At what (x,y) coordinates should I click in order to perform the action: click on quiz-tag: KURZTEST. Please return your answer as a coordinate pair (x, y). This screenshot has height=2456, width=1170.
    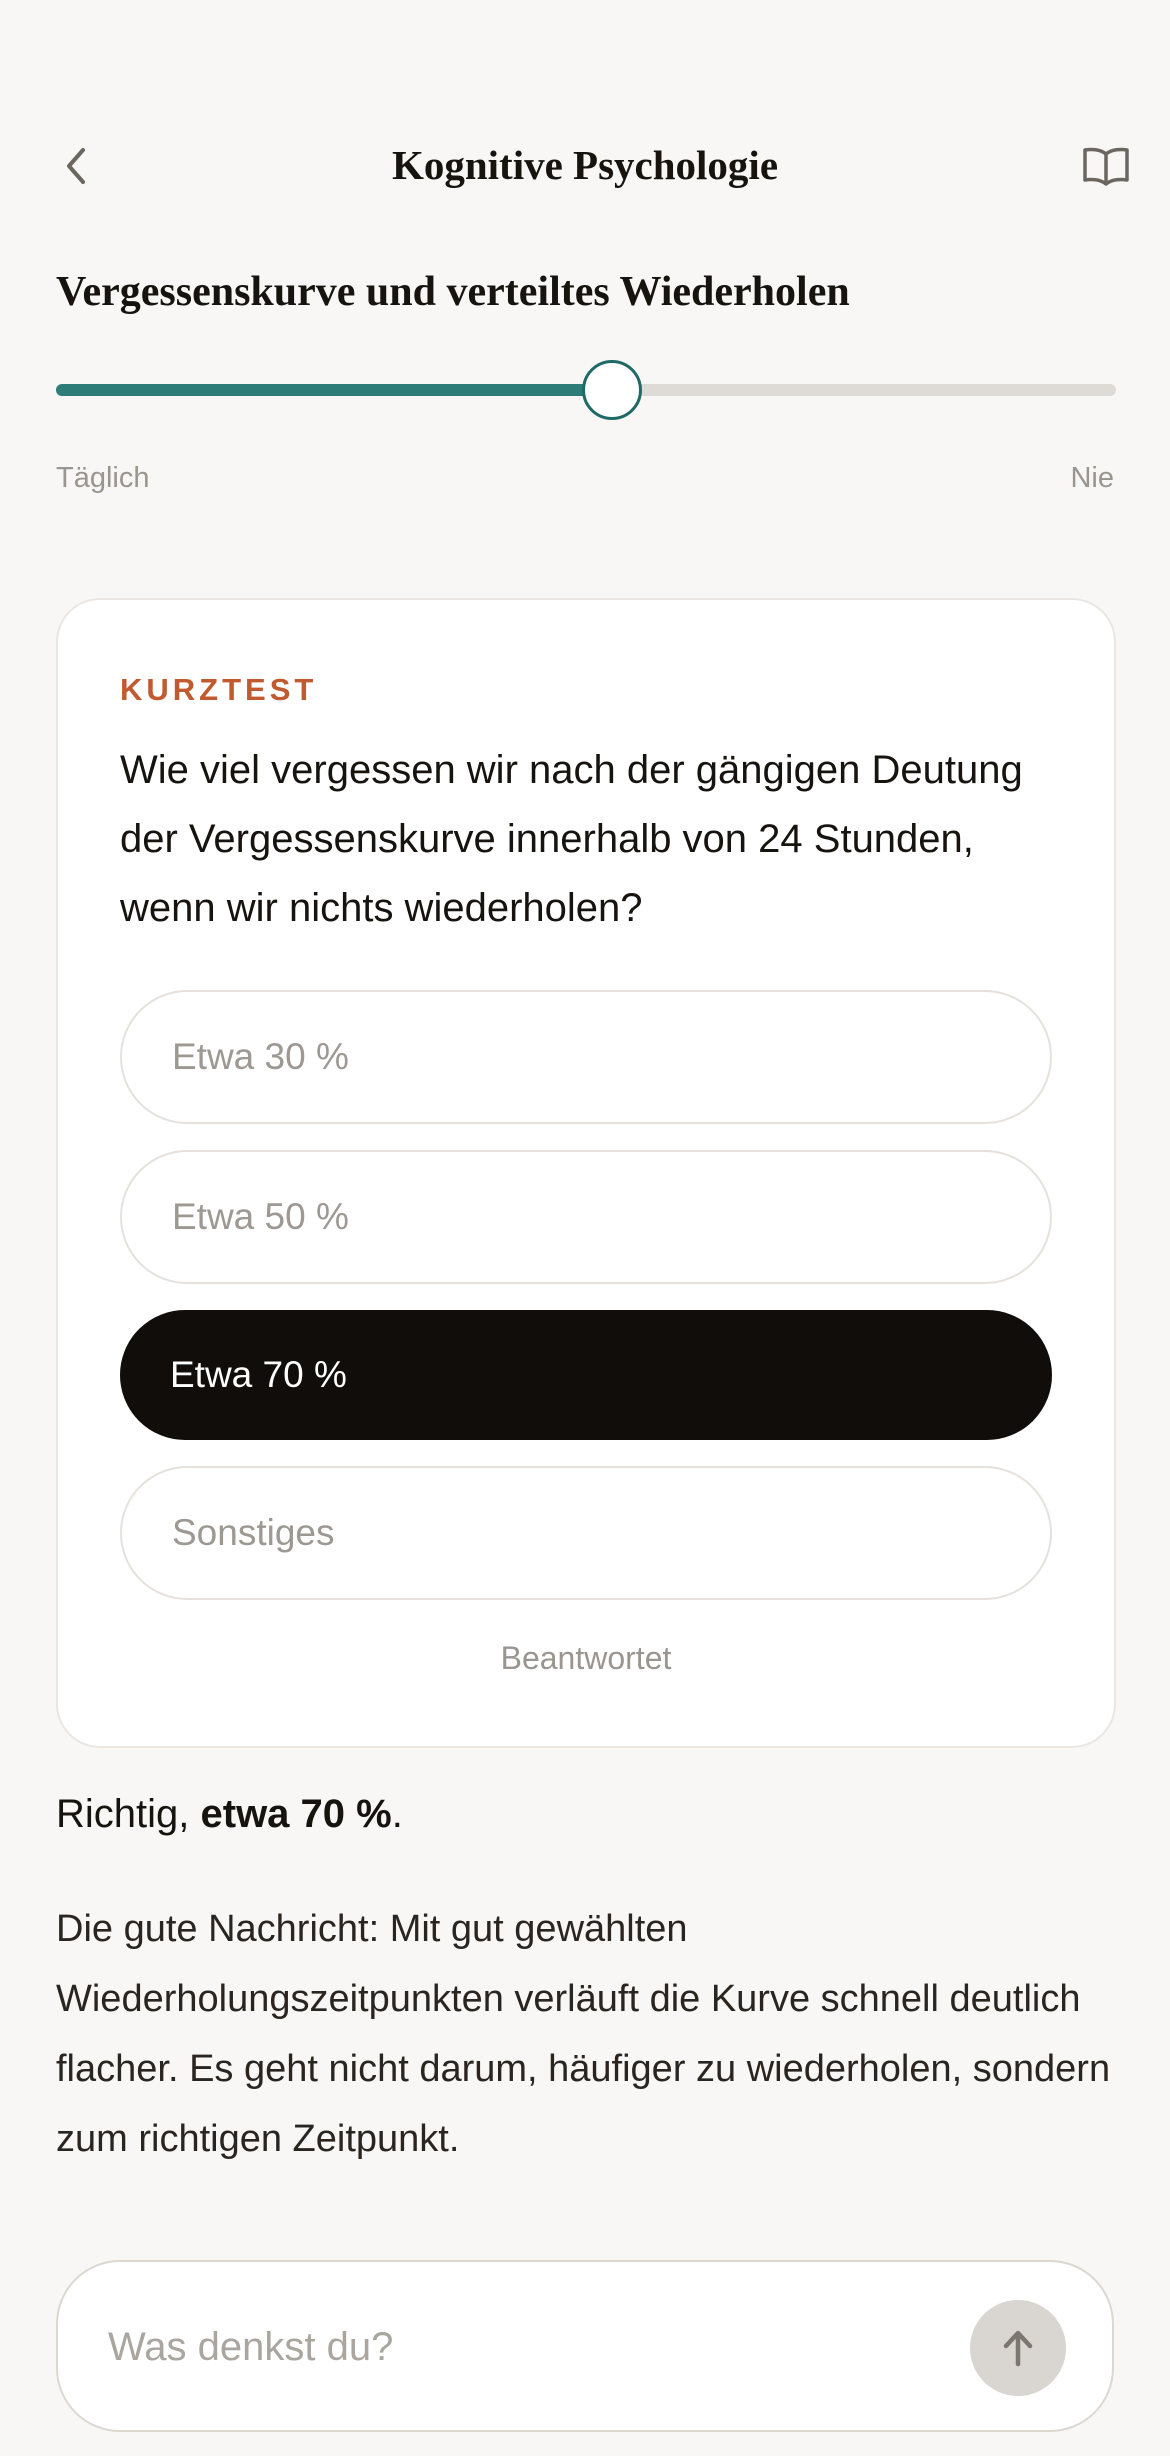
    Looking at the image, I should click on (219, 689).